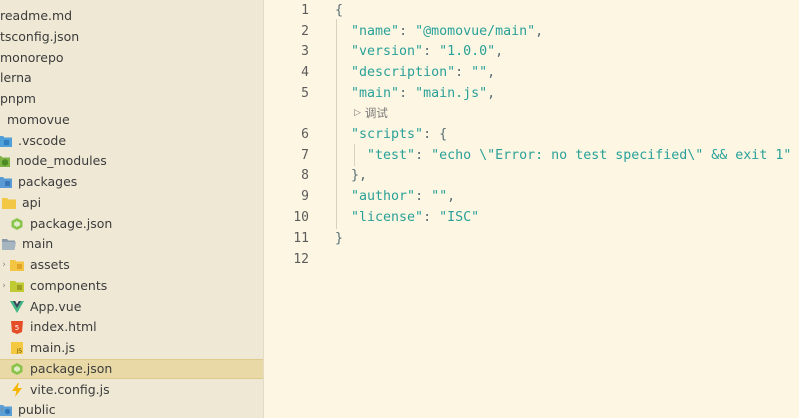  What do you see at coordinates (531, 259) in the screenshot?
I see `code-line: 12` at bounding box center [531, 259].